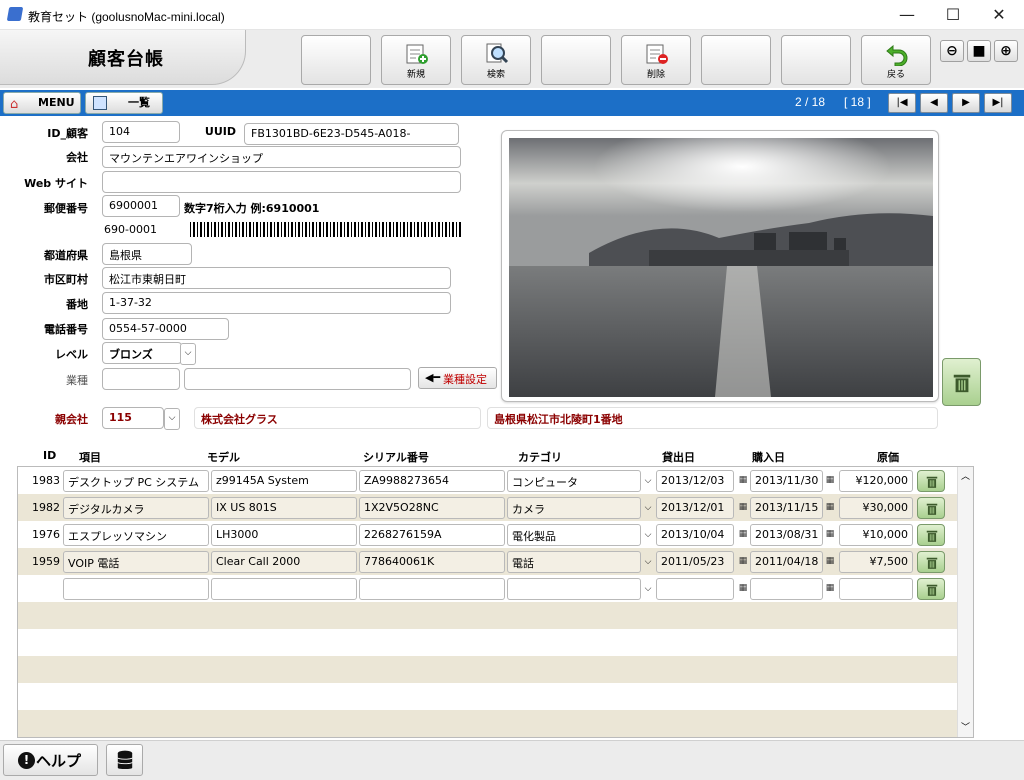  Describe the element at coordinates (136, 535) in the screenshot. I see `cell-item: エスプレッソマシン` at that location.